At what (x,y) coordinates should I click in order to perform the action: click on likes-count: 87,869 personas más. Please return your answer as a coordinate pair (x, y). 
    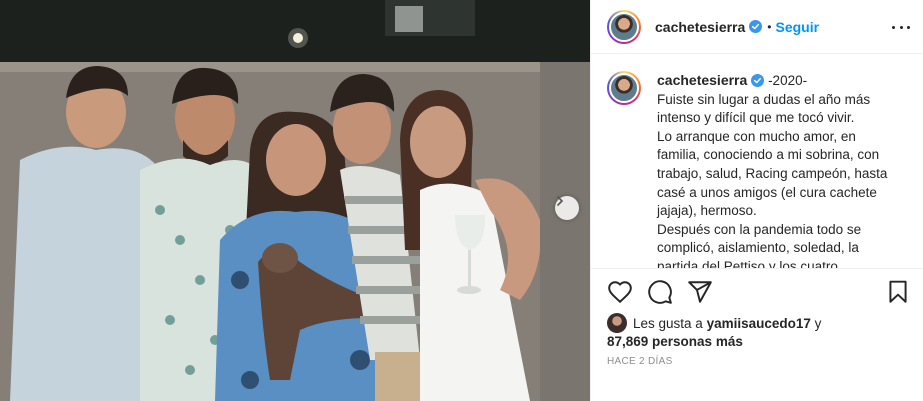
    Looking at the image, I should click on (675, 341).